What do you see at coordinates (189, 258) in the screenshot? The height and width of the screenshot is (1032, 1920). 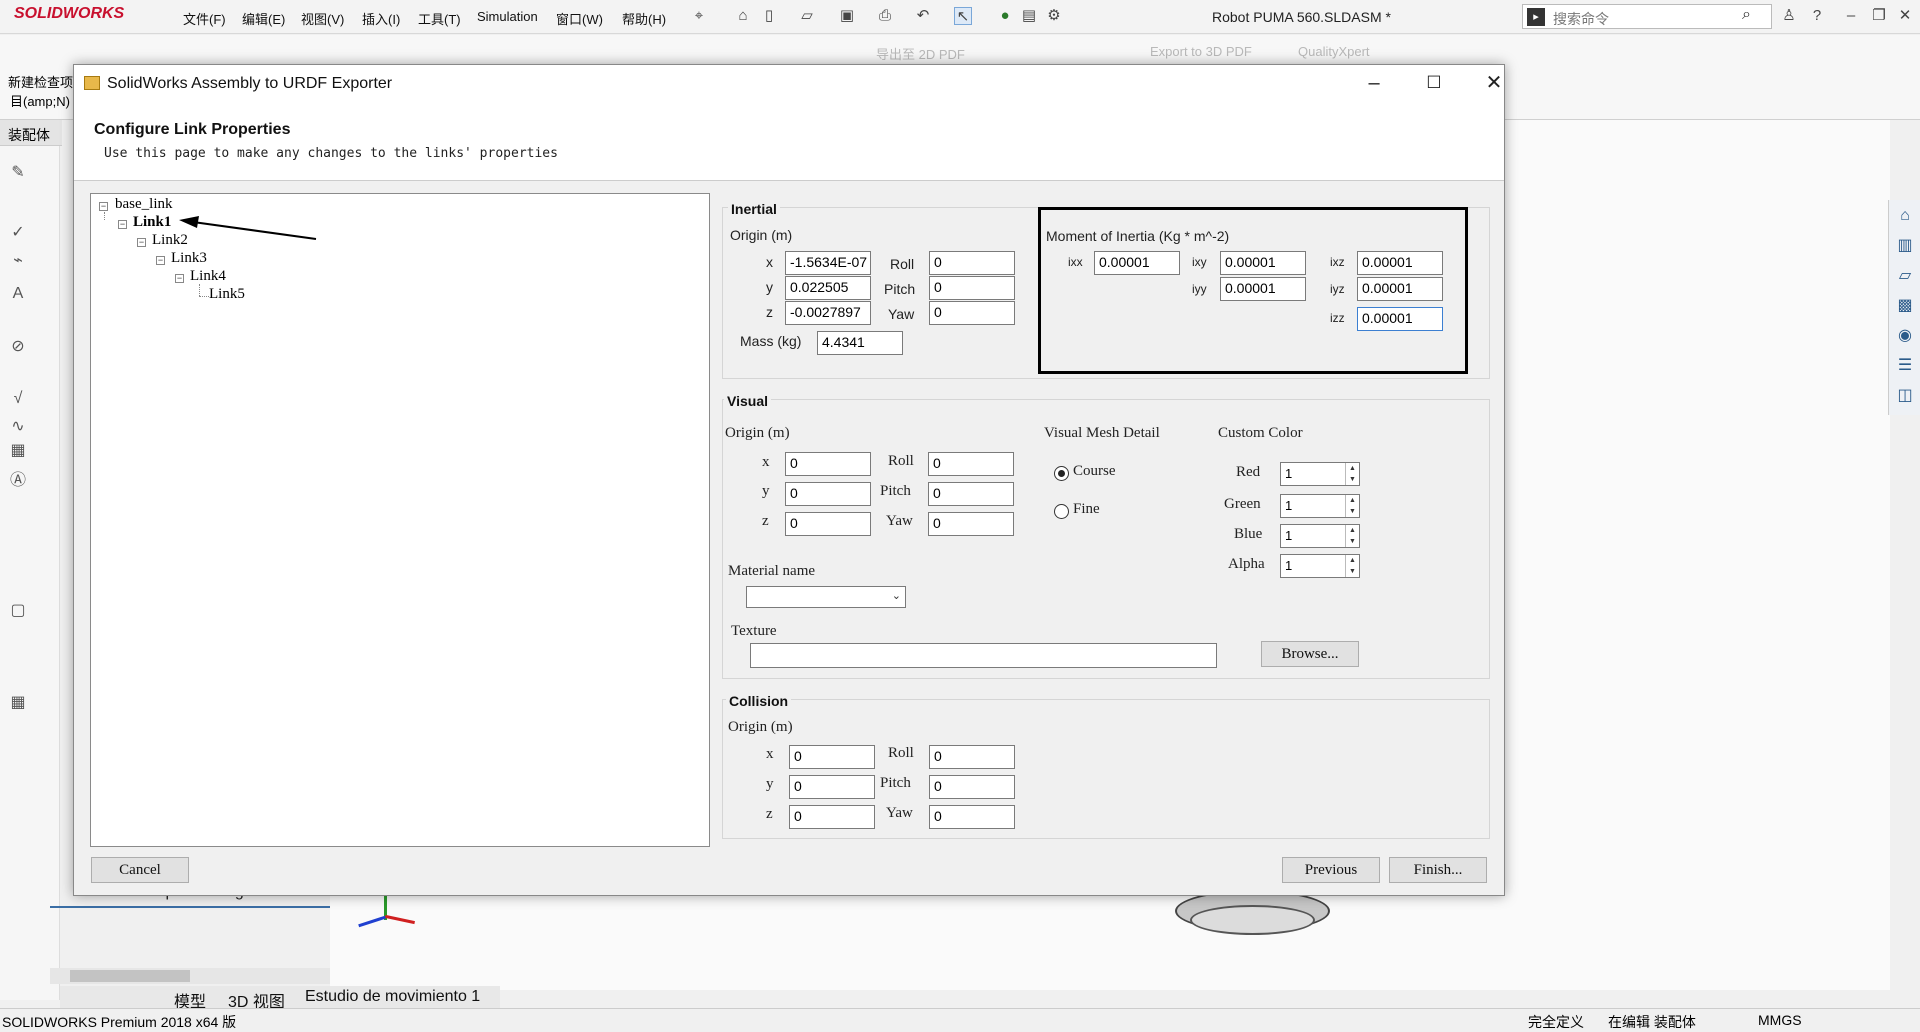 I see `tree-node-link3: Link3` at bounding box center [189, 258].